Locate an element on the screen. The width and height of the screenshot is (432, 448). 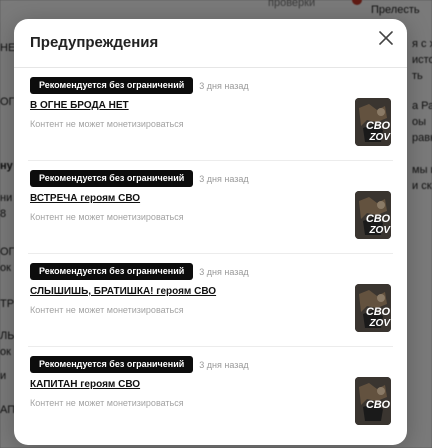
video-title-link: В ОГНЕ БРОДА НЕТ is located at coordinates (79, 105).